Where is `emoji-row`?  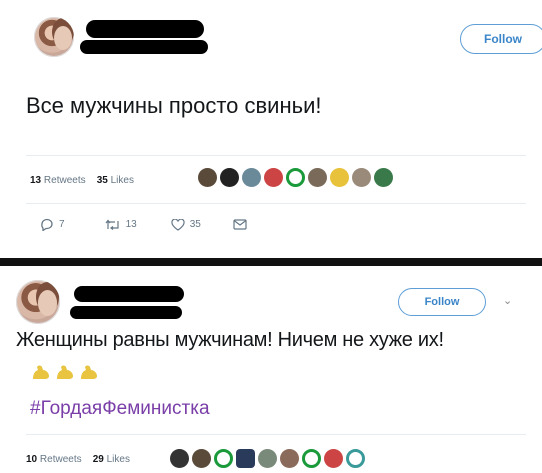
emoji-row is located at coordinates (65, 372).